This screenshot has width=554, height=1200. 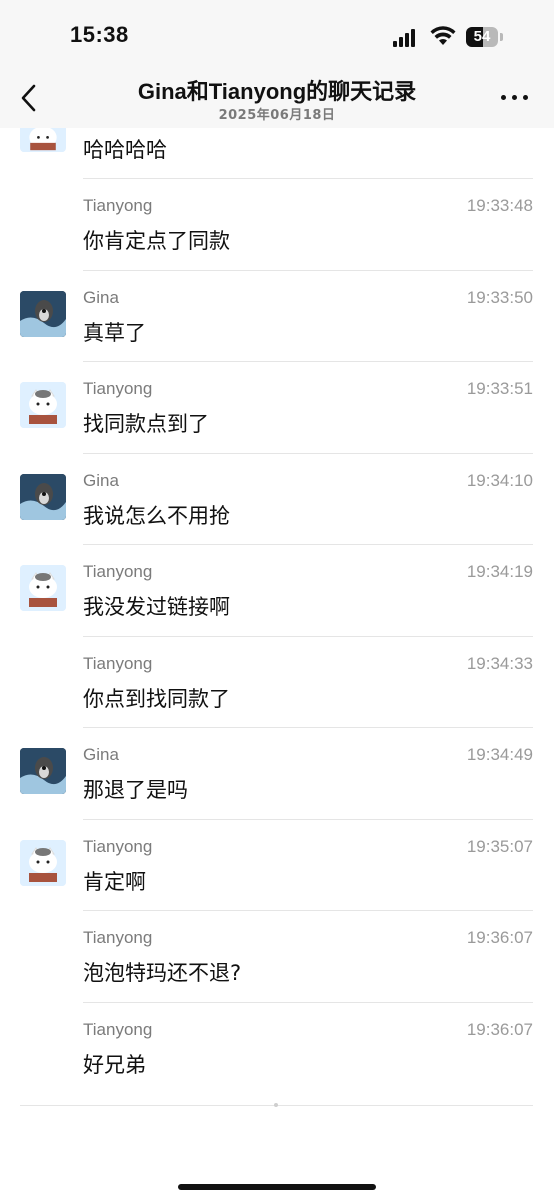 What do you see at coordinates (277, 1187) in the screenshot?
I see `home-indicator` at bounding box center [277, 1187].